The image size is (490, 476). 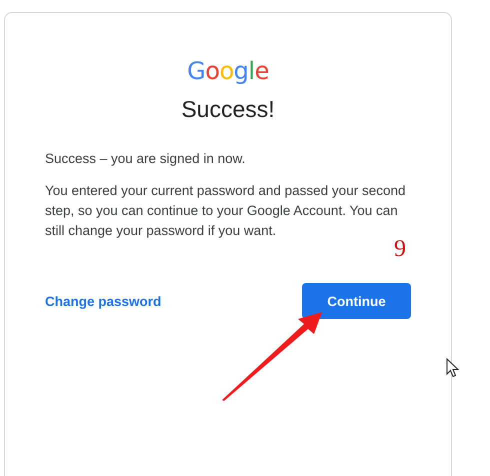 I want to click on cursor-icon, so click(x=453, y=368).